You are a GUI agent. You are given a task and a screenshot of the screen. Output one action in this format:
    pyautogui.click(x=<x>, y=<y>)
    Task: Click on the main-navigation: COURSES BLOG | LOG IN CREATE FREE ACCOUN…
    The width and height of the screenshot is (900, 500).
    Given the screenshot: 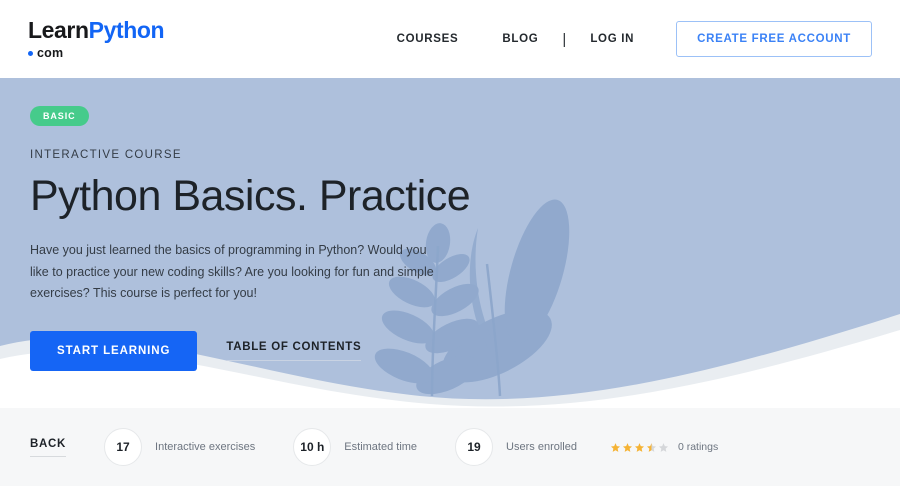 What is the action you would take?
    pyautogui.click(x=623, y=39)
    